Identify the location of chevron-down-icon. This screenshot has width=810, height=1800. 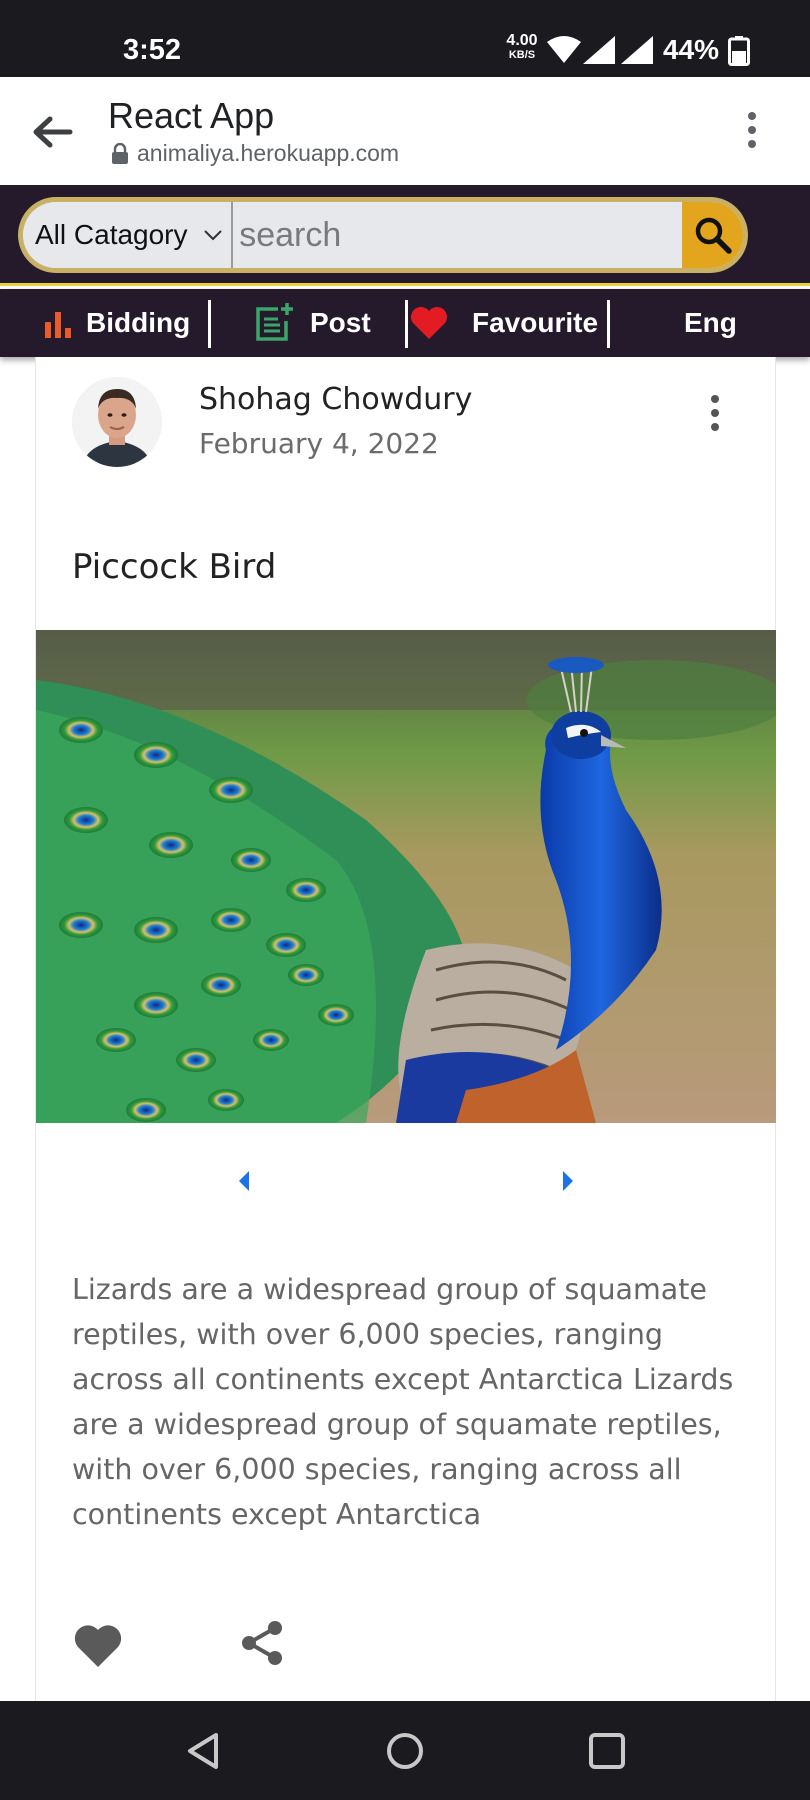
(213, 235).